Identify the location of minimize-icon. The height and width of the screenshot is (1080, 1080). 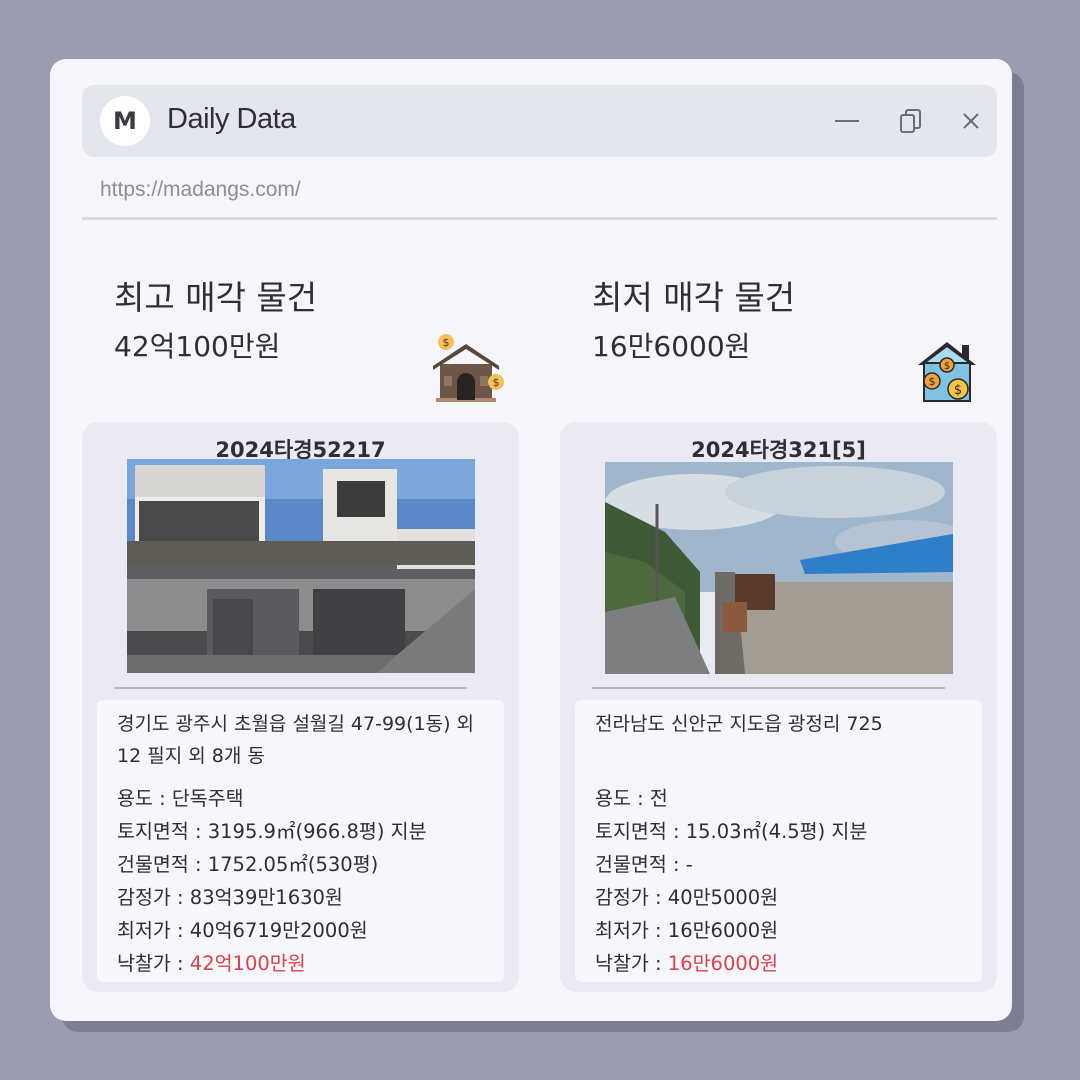
(847, 121).